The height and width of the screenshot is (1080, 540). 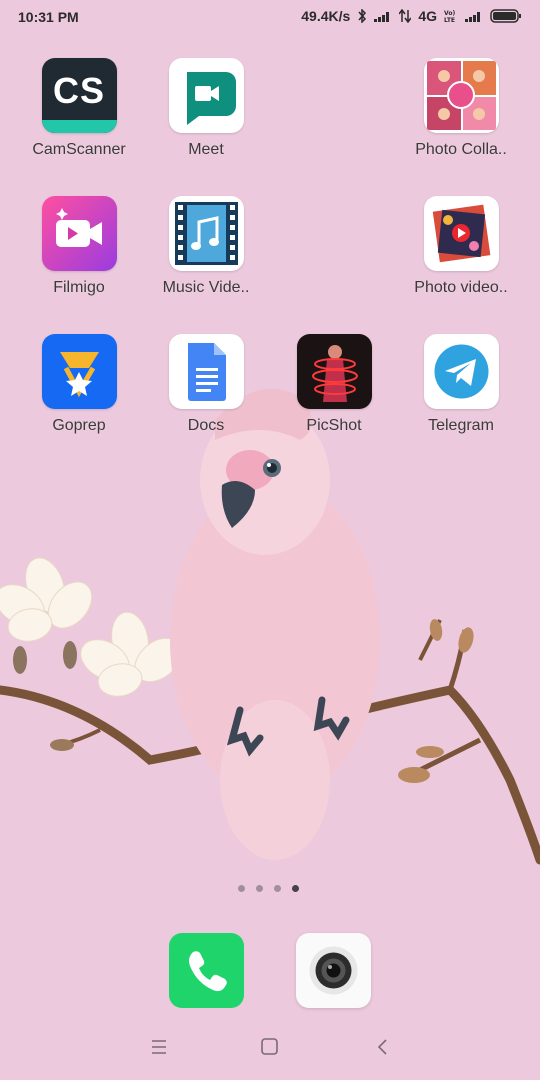 I want to click on dock-camera-app, so click(x=333, y=970).